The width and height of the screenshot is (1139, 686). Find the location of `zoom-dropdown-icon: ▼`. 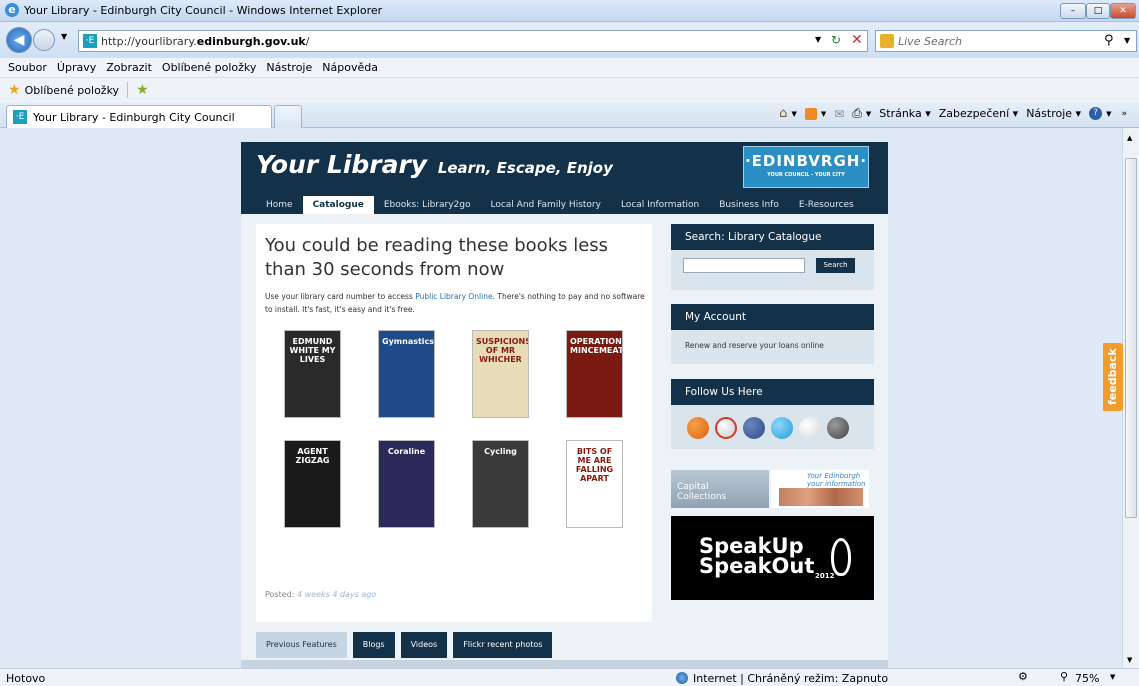

zoom-dropdown-icon: ▼ is located at coordinates (1112, 677).